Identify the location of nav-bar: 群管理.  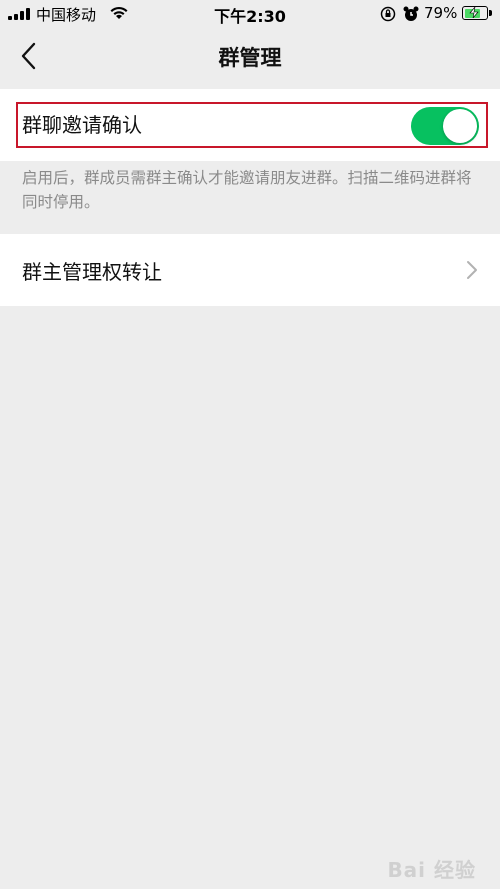
(250, 56).